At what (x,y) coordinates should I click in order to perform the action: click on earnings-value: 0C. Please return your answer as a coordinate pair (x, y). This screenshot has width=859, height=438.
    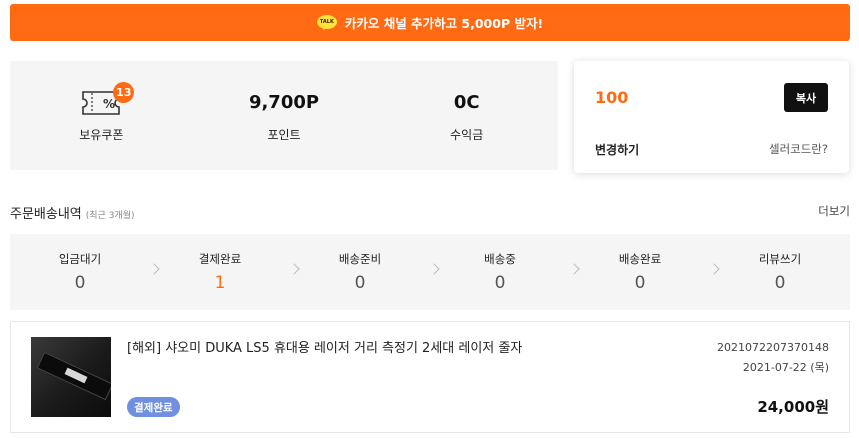
    Looking at the image, I should click on (466, 102).